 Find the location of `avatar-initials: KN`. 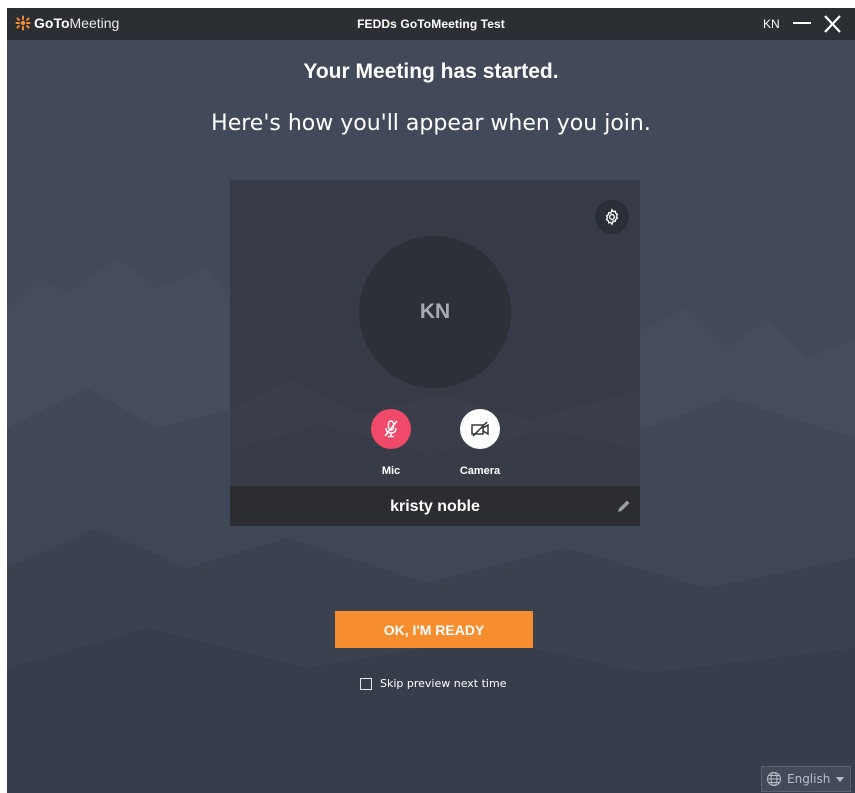

avatar-initials: KN is located at coordinates (435, 311).